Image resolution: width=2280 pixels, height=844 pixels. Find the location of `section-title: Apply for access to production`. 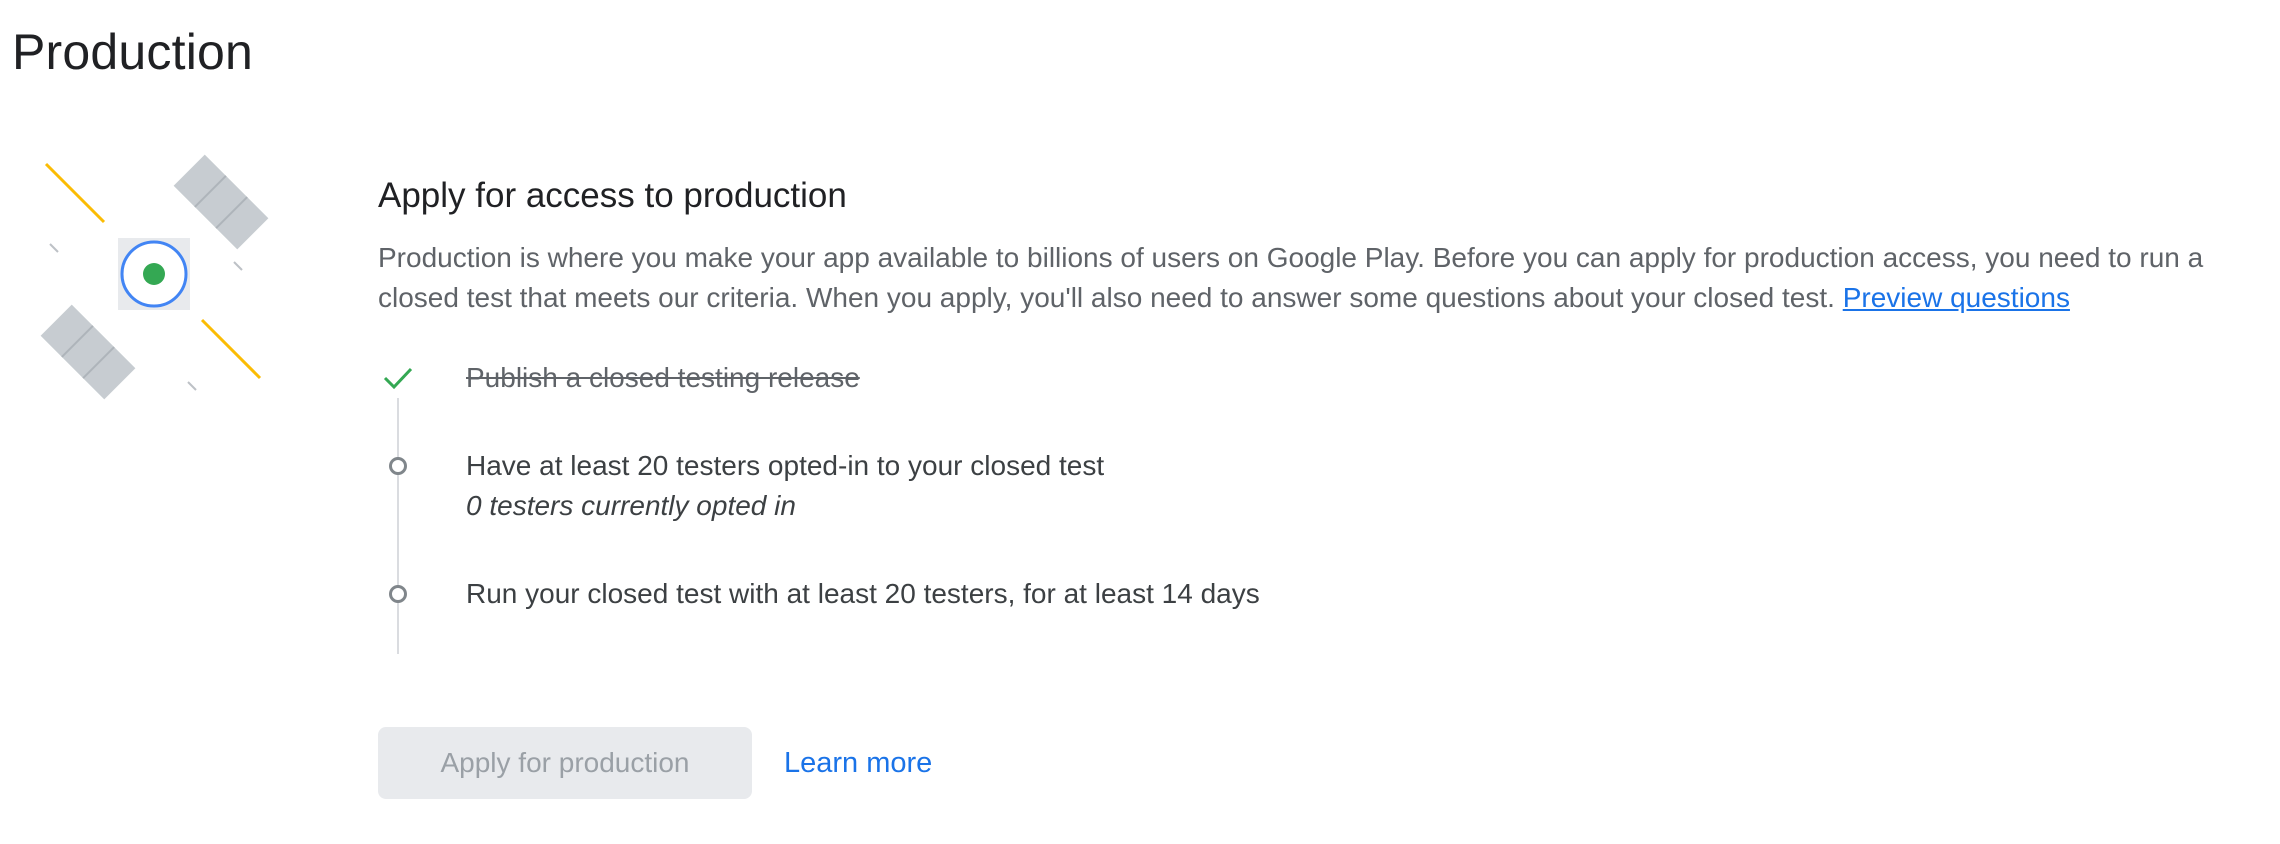

section-title: Apply for access to production is located at coordinates (612, 195).